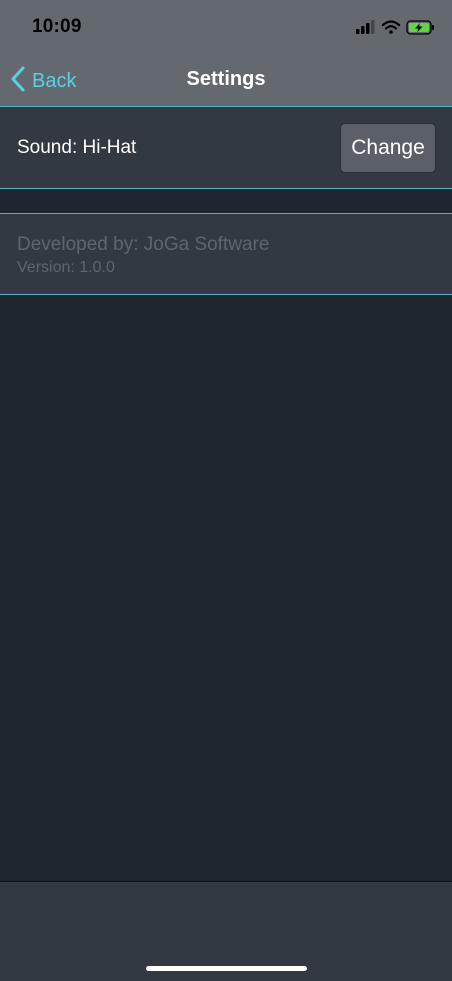  What do you see at coordinates (226, 148) in the screenshot?
I see `sound-setting-row: Sound: Hi-Hat Change` at bounding box center [226, 148].